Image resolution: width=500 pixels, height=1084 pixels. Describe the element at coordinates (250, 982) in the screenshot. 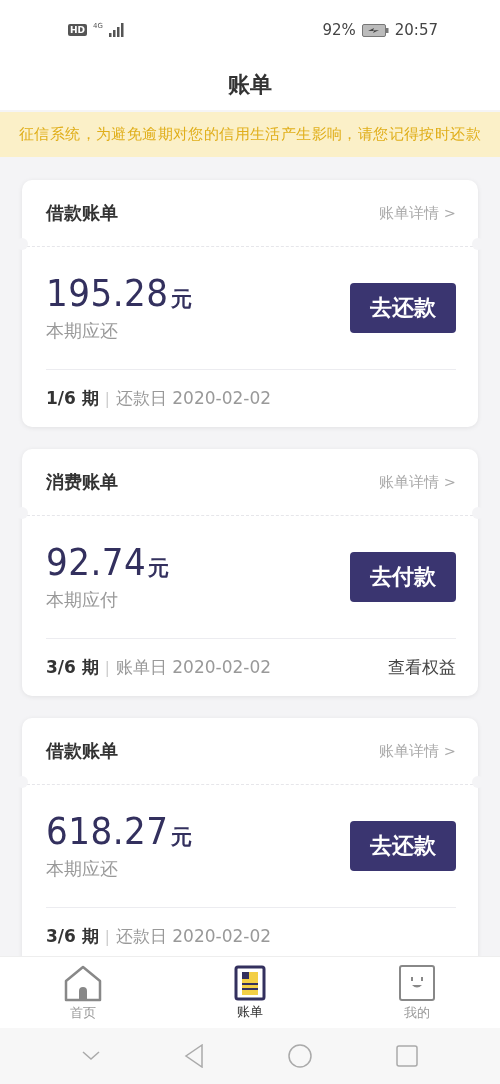

I see `bill-icon` at that location.